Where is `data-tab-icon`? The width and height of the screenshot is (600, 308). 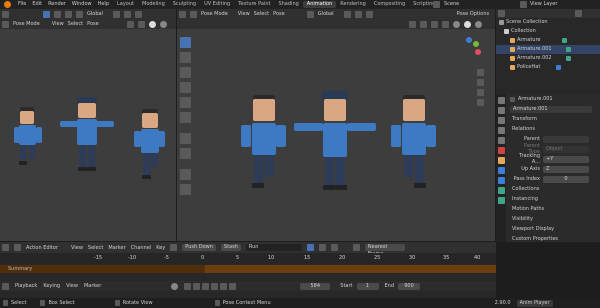
data-tab-icon is located at coordinates (501, 190).